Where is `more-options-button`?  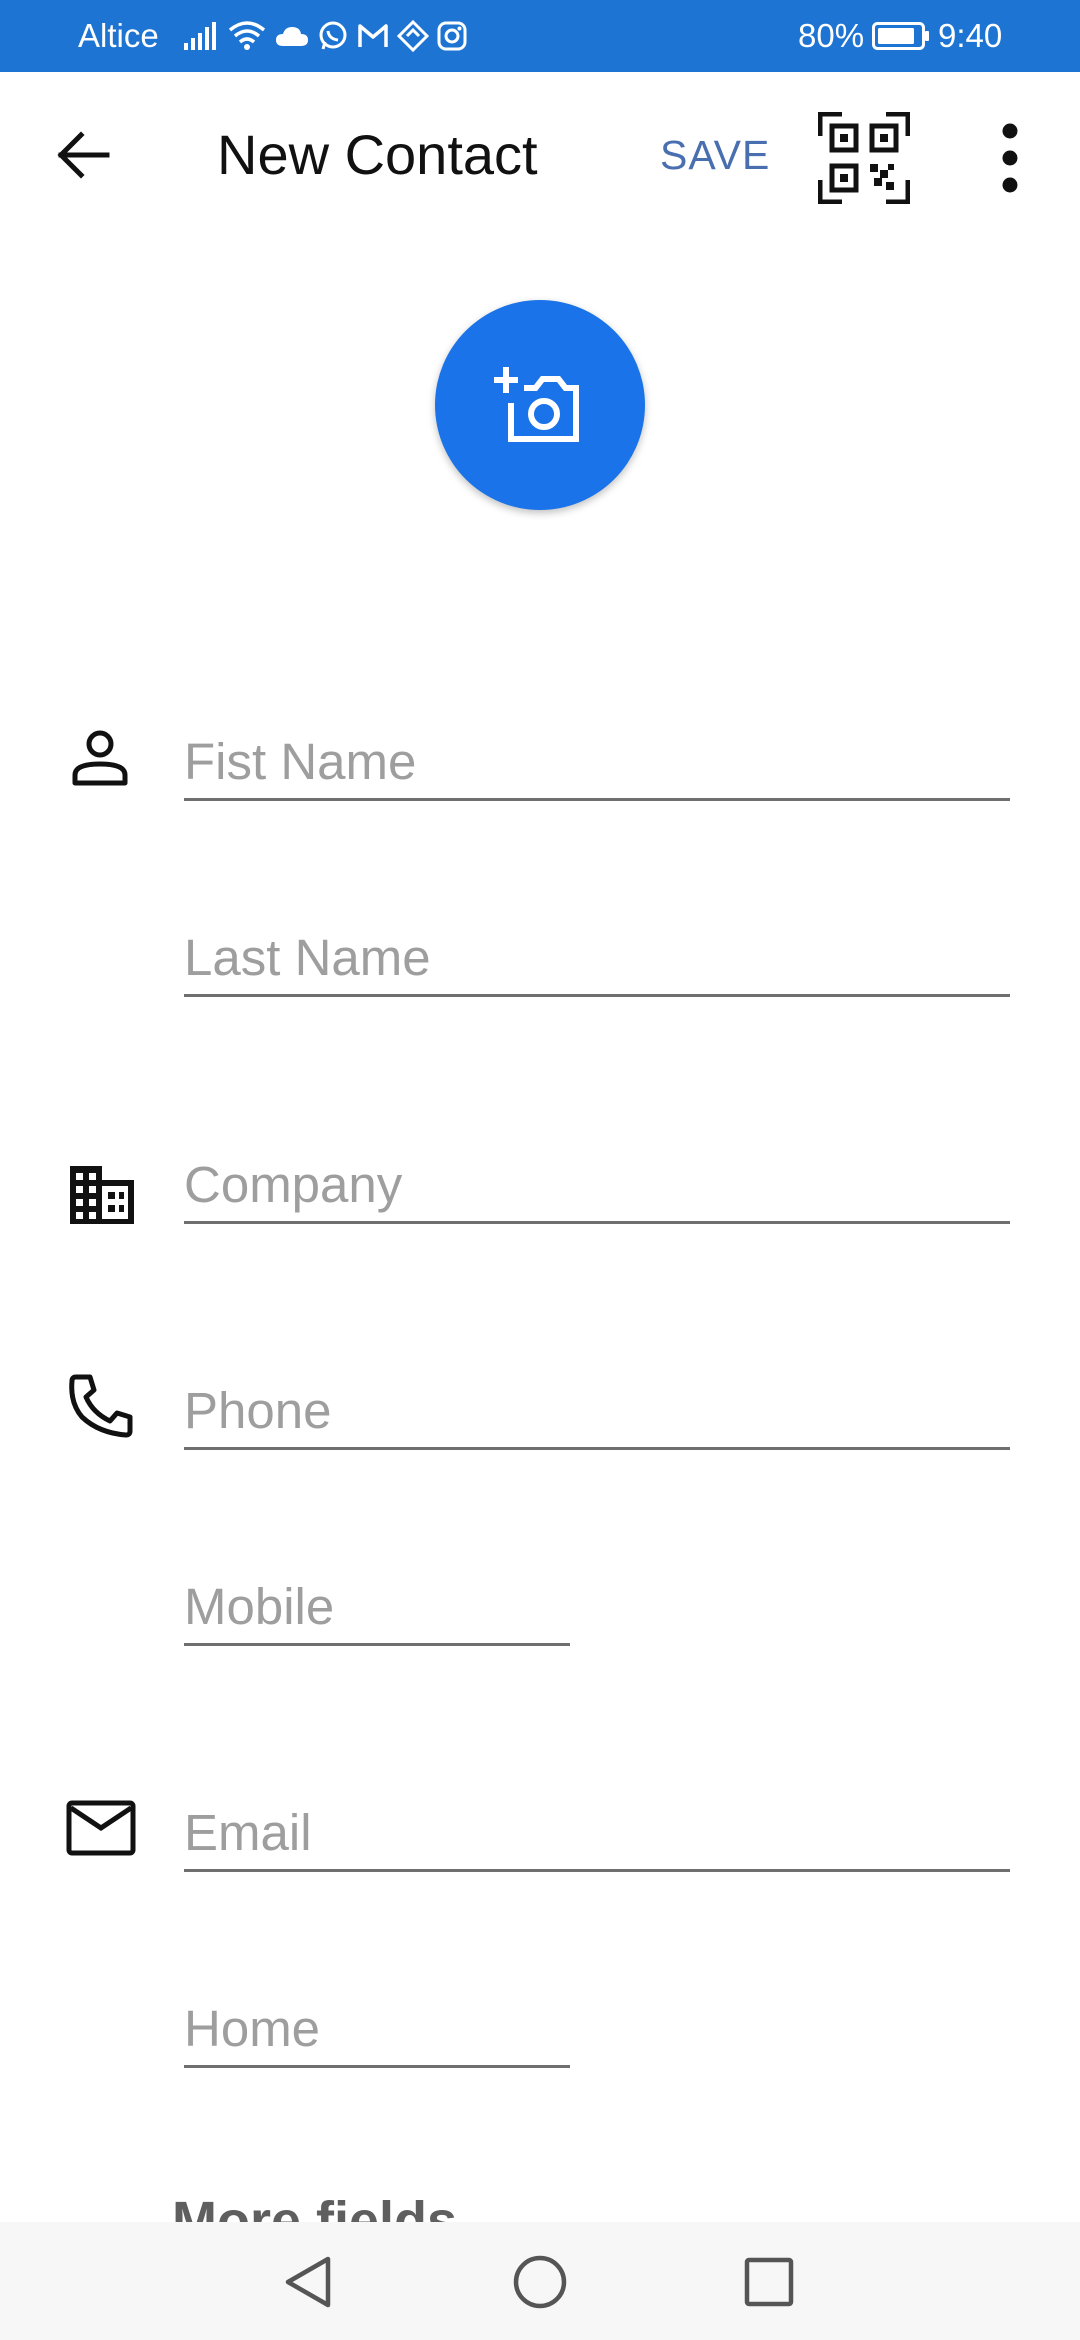 more-options-button is located at coordinates (1010, 158).